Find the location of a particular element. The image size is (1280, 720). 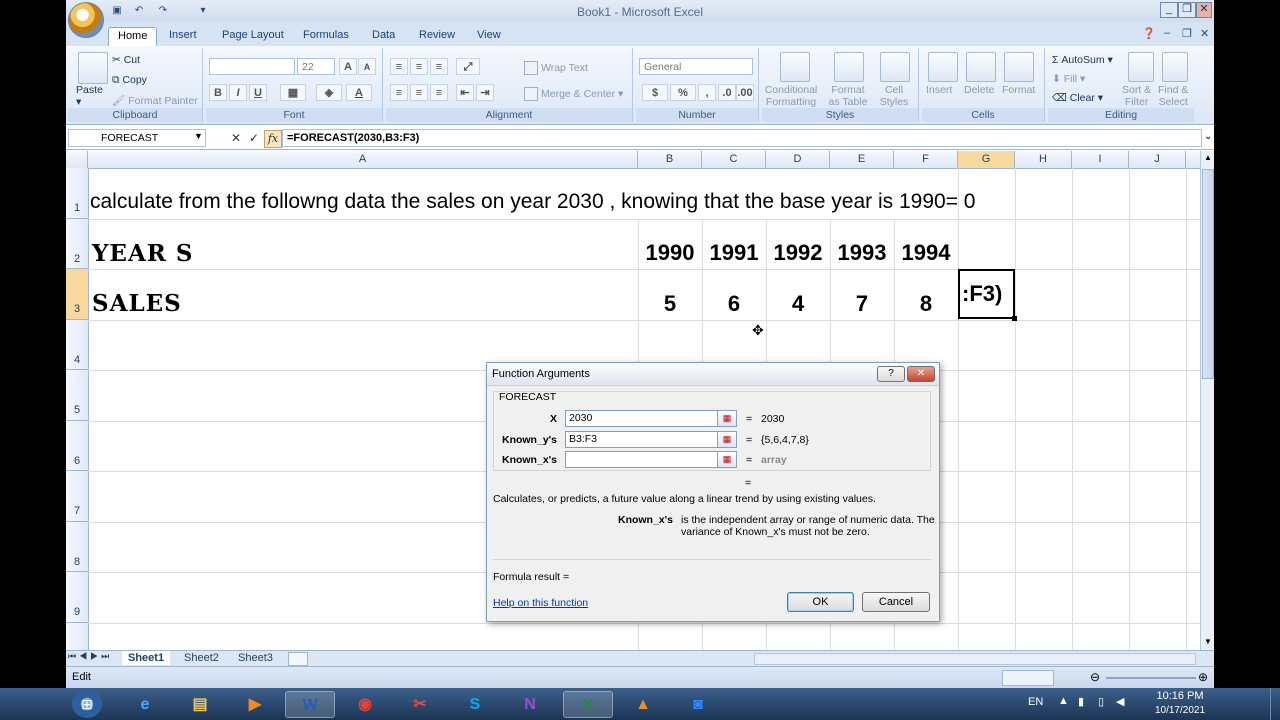

bold-button: B is located at coordinates (218, 92).